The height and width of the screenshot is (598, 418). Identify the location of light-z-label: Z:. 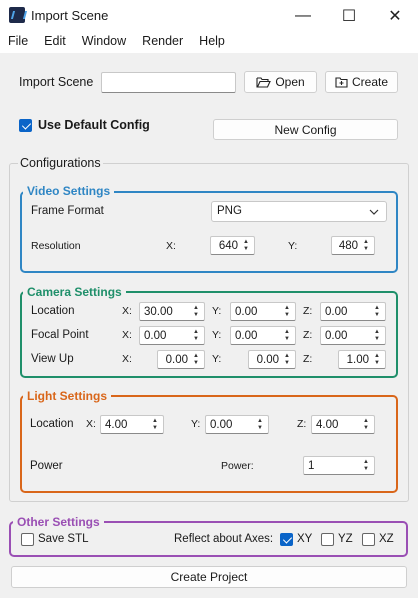
(302, 424).